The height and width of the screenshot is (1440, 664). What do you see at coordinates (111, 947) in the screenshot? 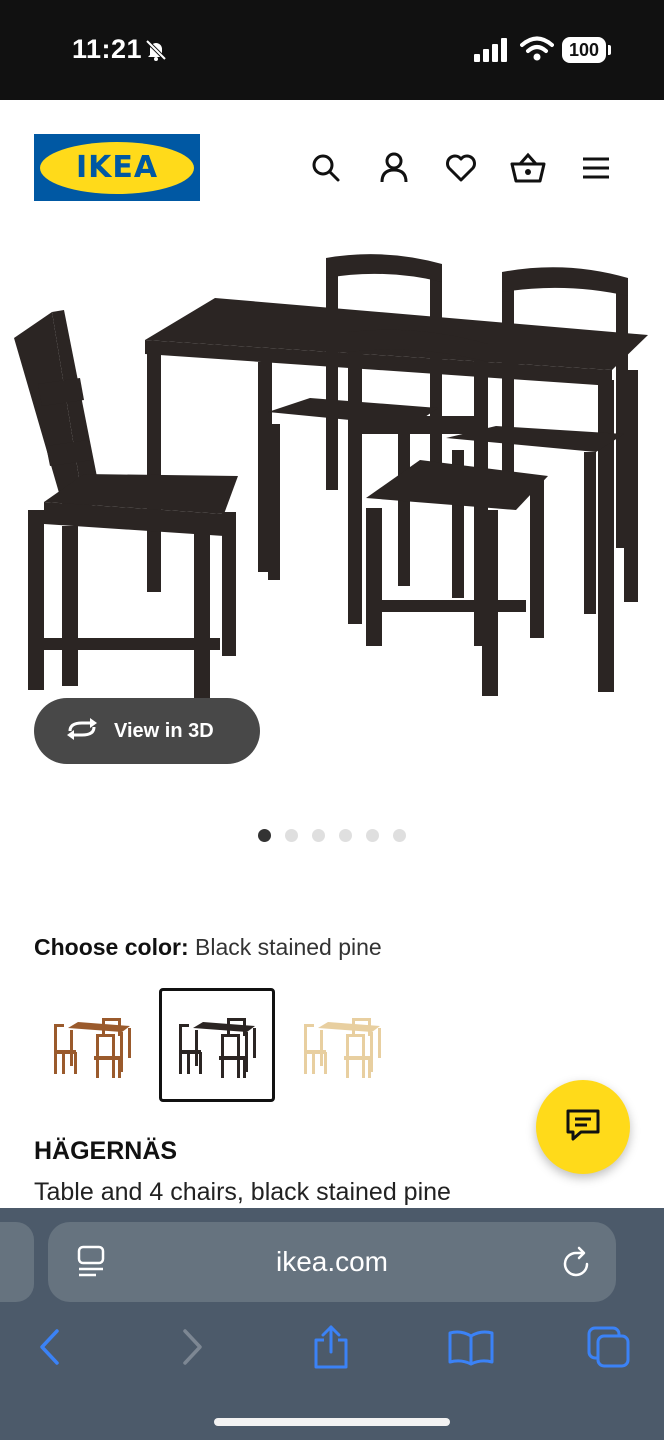
I see `color-label: Choose color:` at bounding box center [111, 947].